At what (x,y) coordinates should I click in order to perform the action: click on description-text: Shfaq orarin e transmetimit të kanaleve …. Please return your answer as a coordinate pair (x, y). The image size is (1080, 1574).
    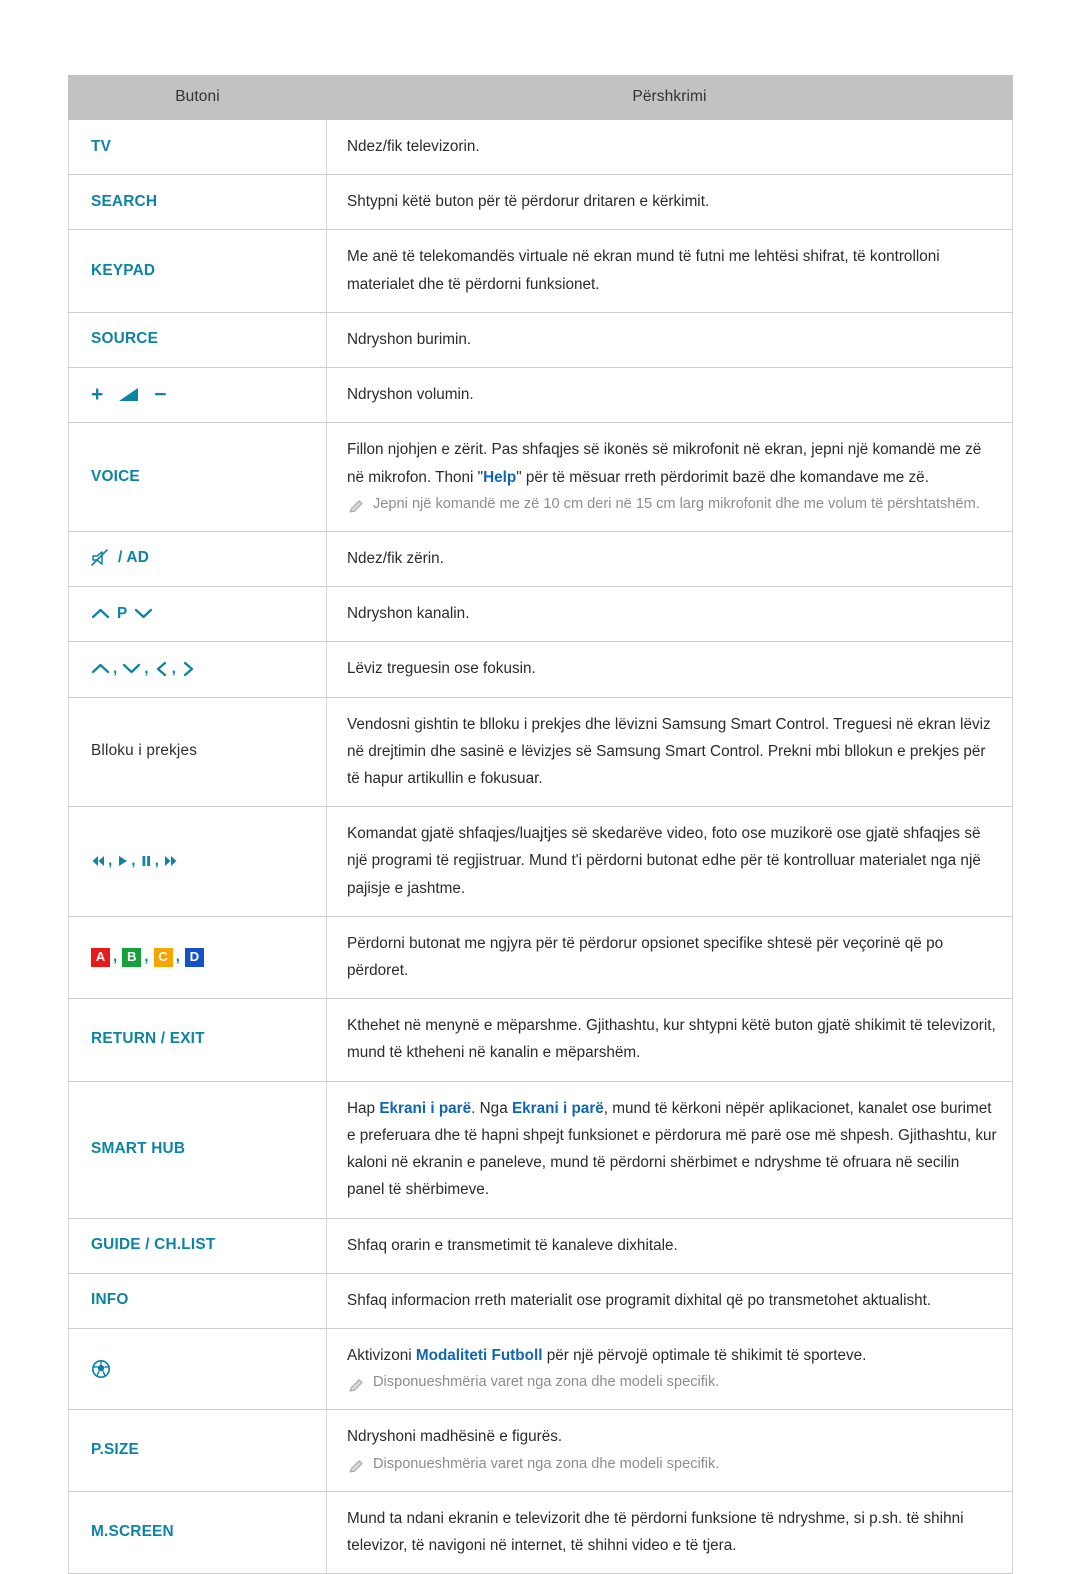
    Looking at the image, I should click on (512, 1245).